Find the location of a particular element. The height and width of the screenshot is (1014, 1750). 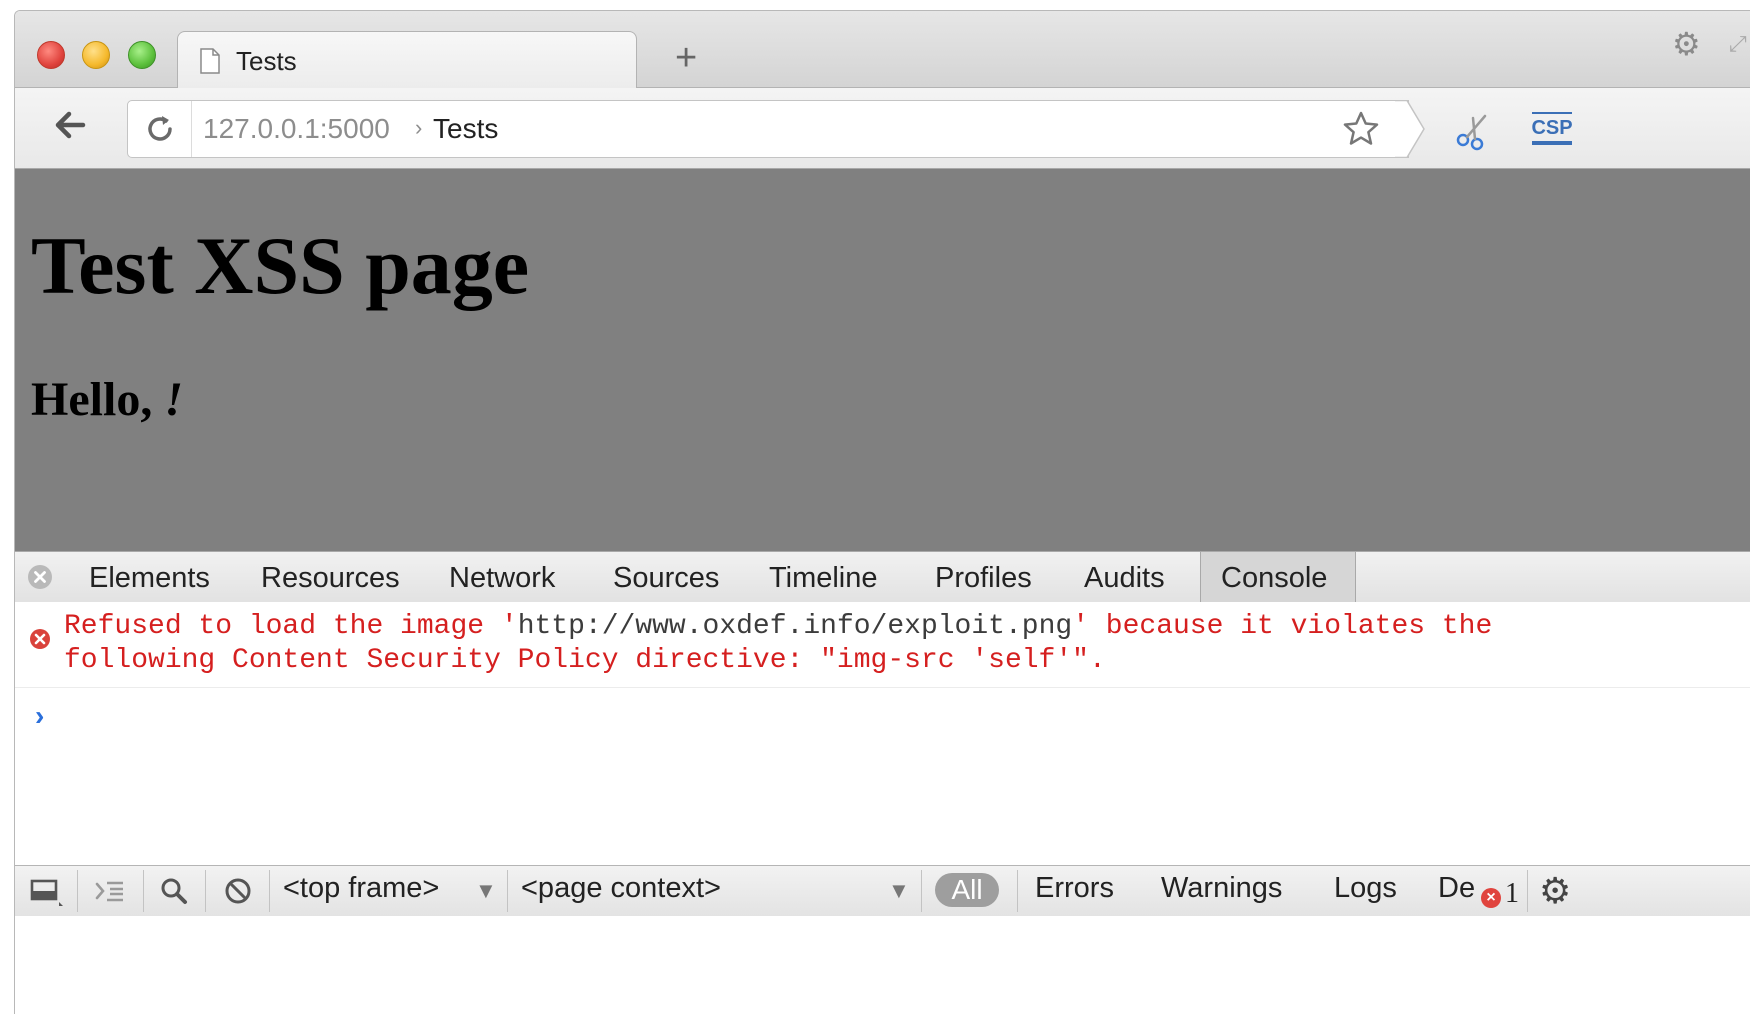

reload-icon is located at coordinates (160, 129).